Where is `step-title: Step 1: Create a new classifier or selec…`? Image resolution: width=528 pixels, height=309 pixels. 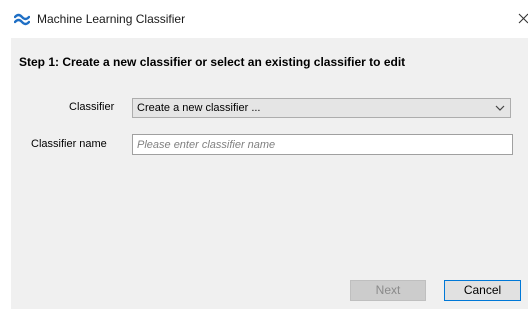 step-title: Step 1: Create a new classifier or selec… is located at coordinates (212, 62).